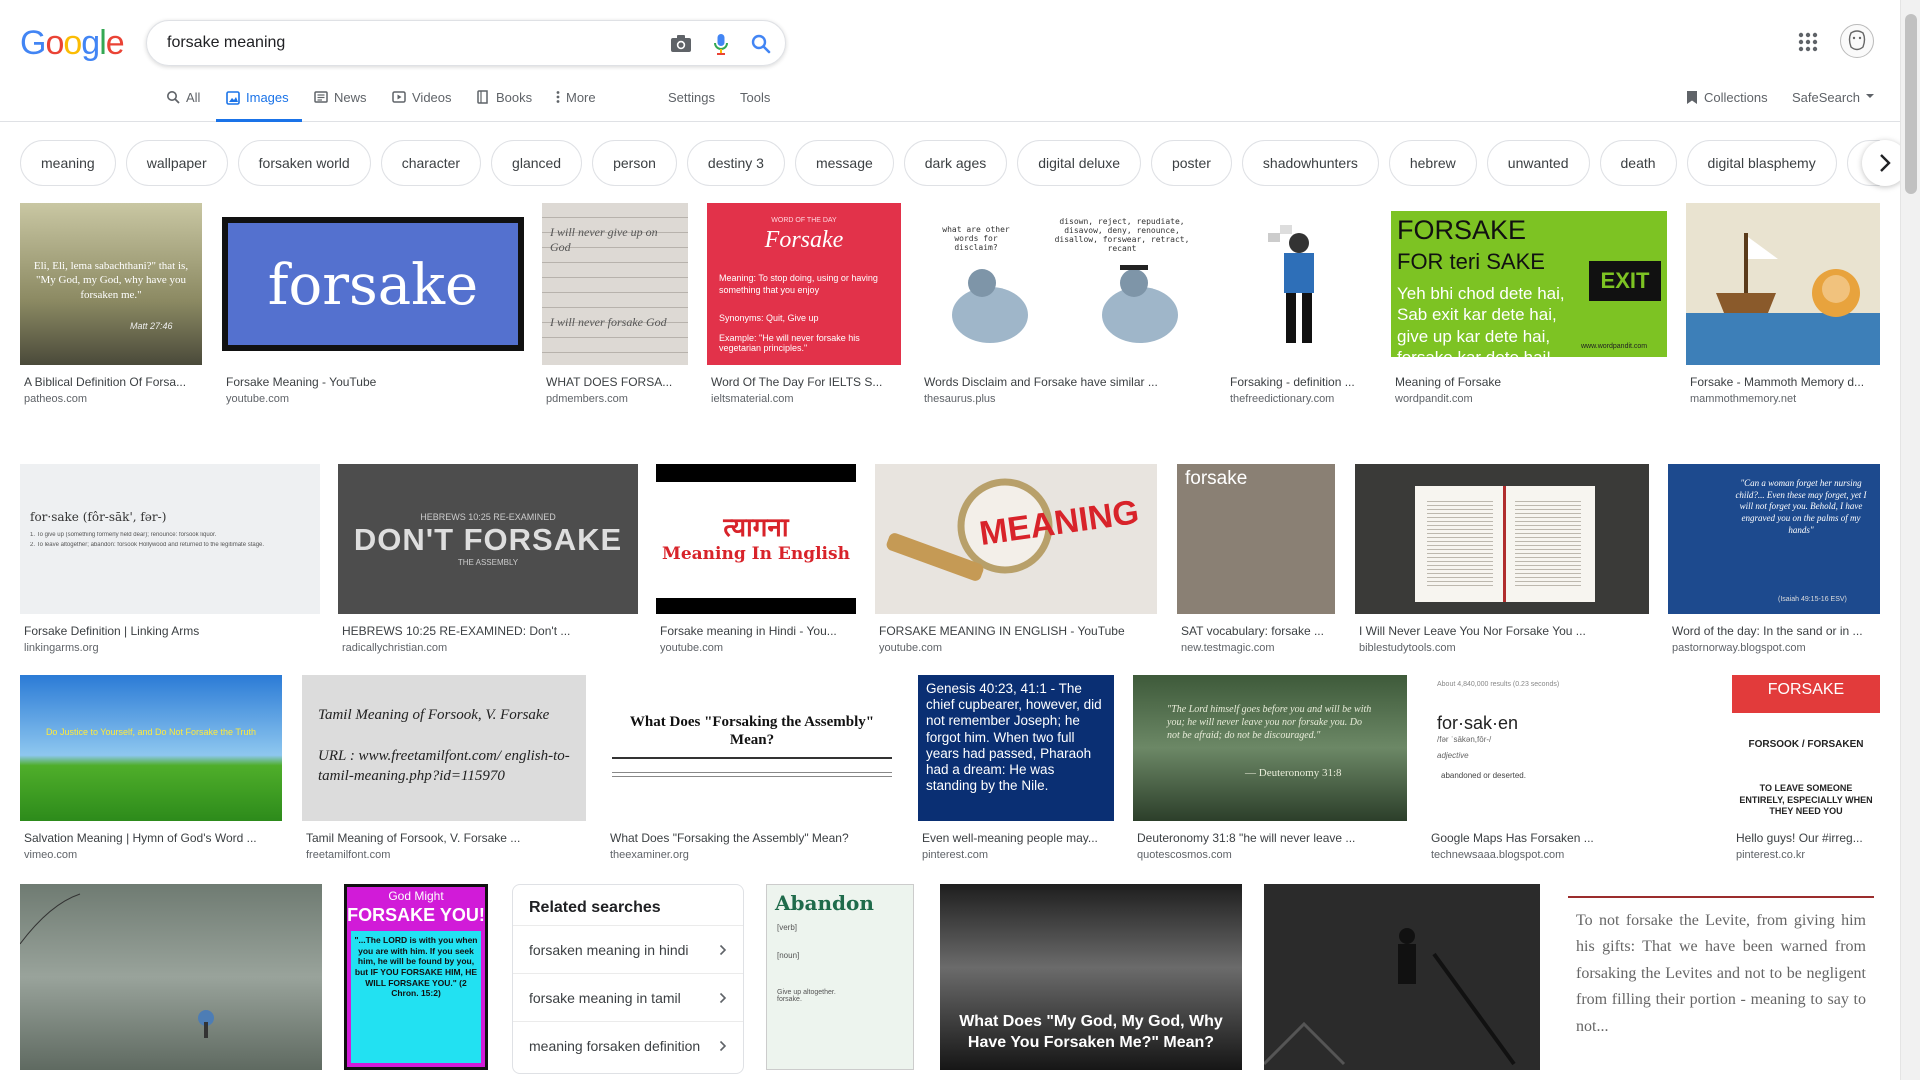  What do you see at coordinates (1191, 163) in the screenshot?
I see `chip-poster: poster` at bounding box center [1191, 163].